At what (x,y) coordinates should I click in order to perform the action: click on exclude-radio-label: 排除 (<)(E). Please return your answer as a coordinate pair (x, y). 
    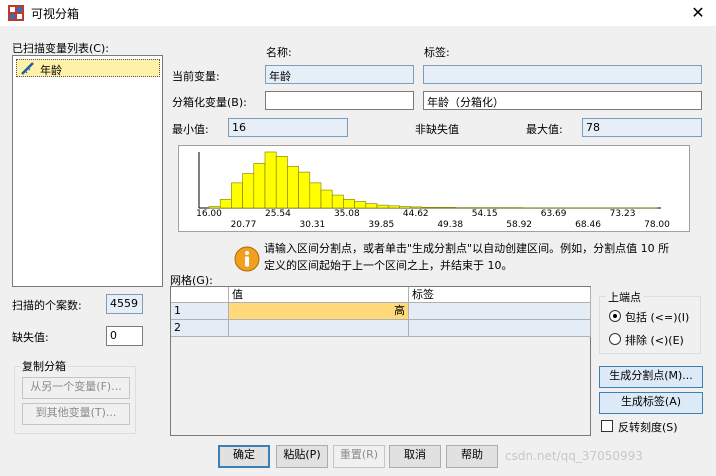
    Looking at the image, I should click on (654, 340).